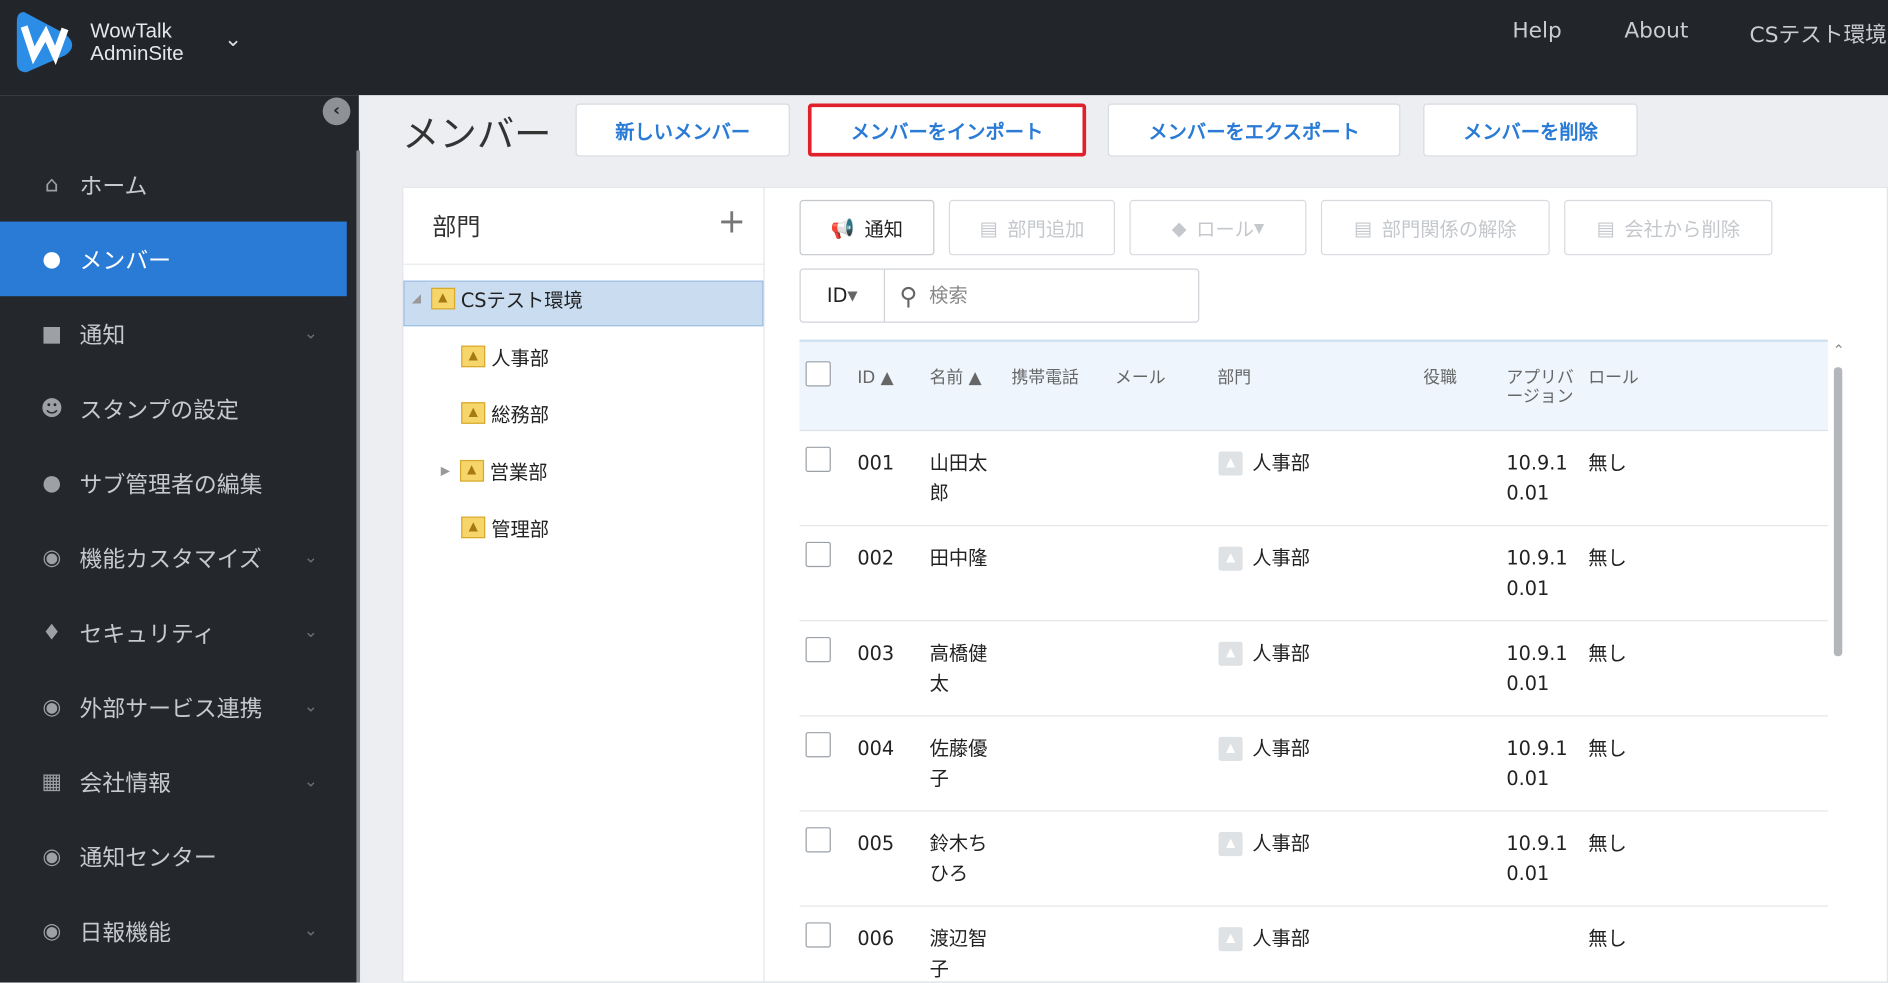 The image size is (1888, 983). Describe the element at coordinates (1313, 574) in the screenshot. I see `table-row` at that location.